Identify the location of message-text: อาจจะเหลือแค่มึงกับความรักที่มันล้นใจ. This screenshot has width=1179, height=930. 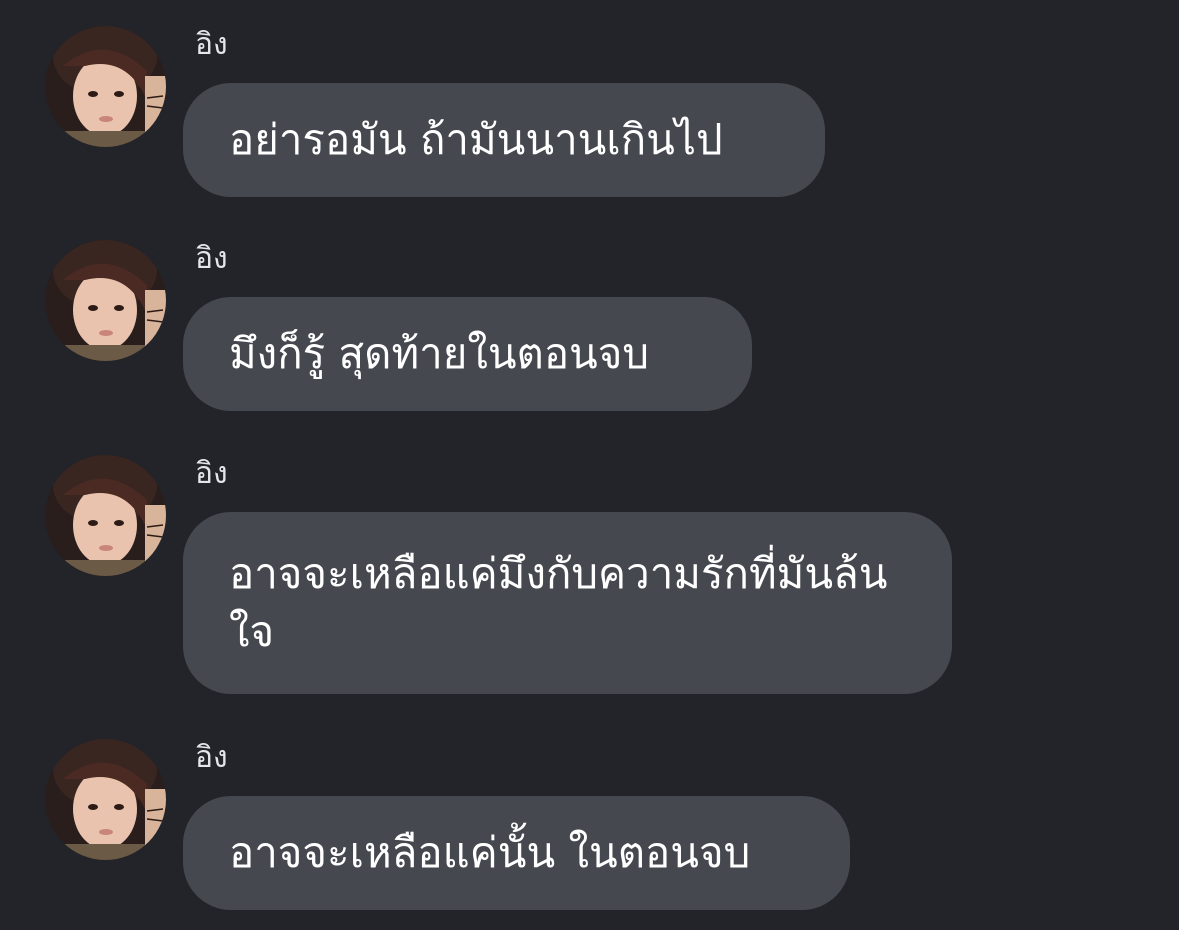
(558, 602).